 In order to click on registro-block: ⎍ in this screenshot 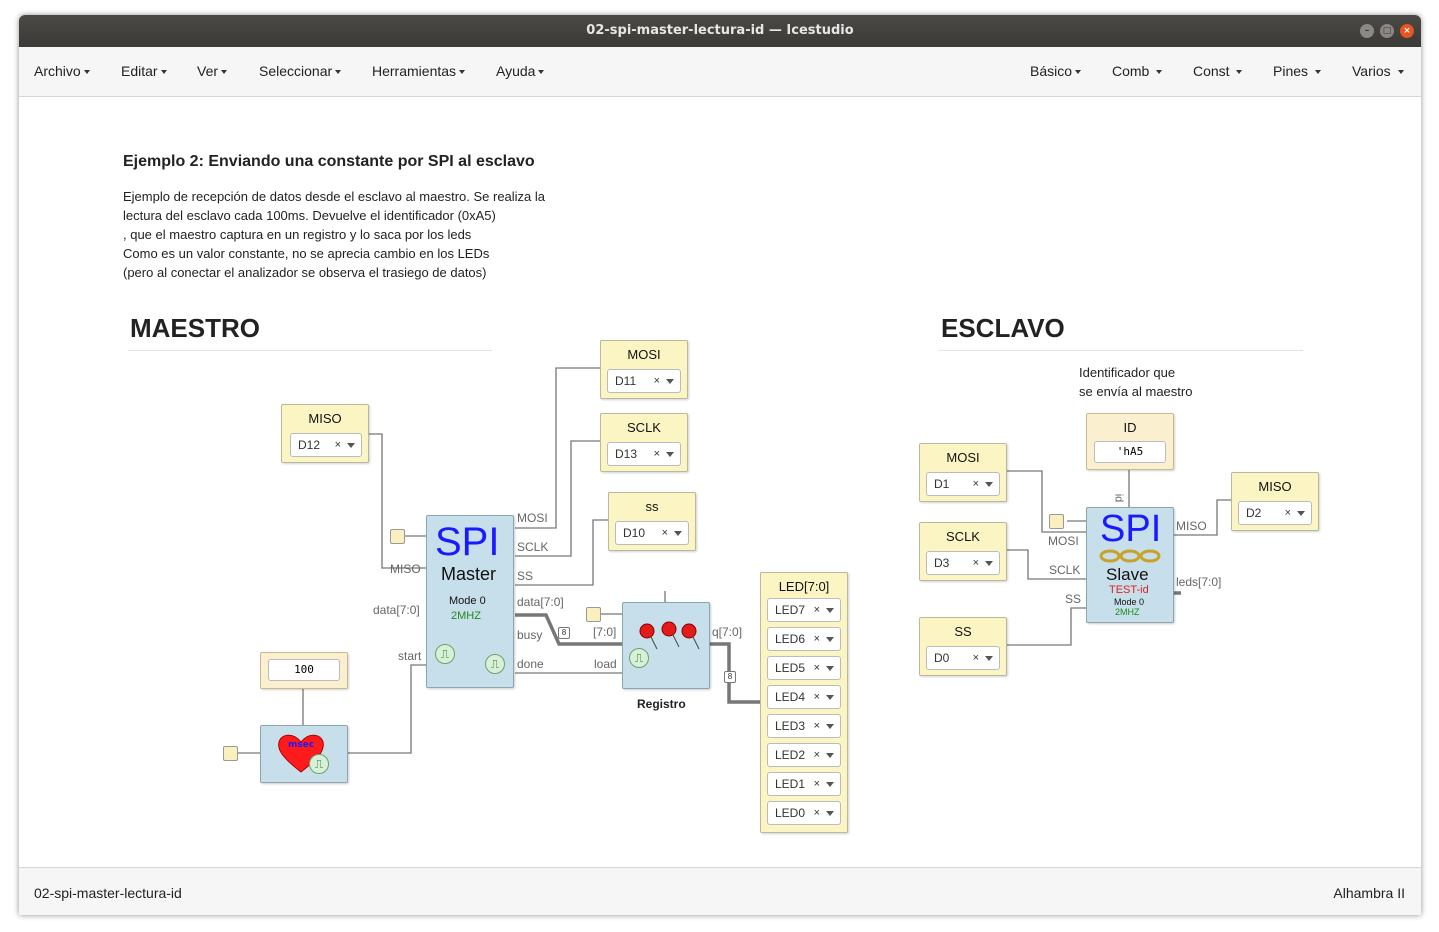, I will do `click(666, 645)`.